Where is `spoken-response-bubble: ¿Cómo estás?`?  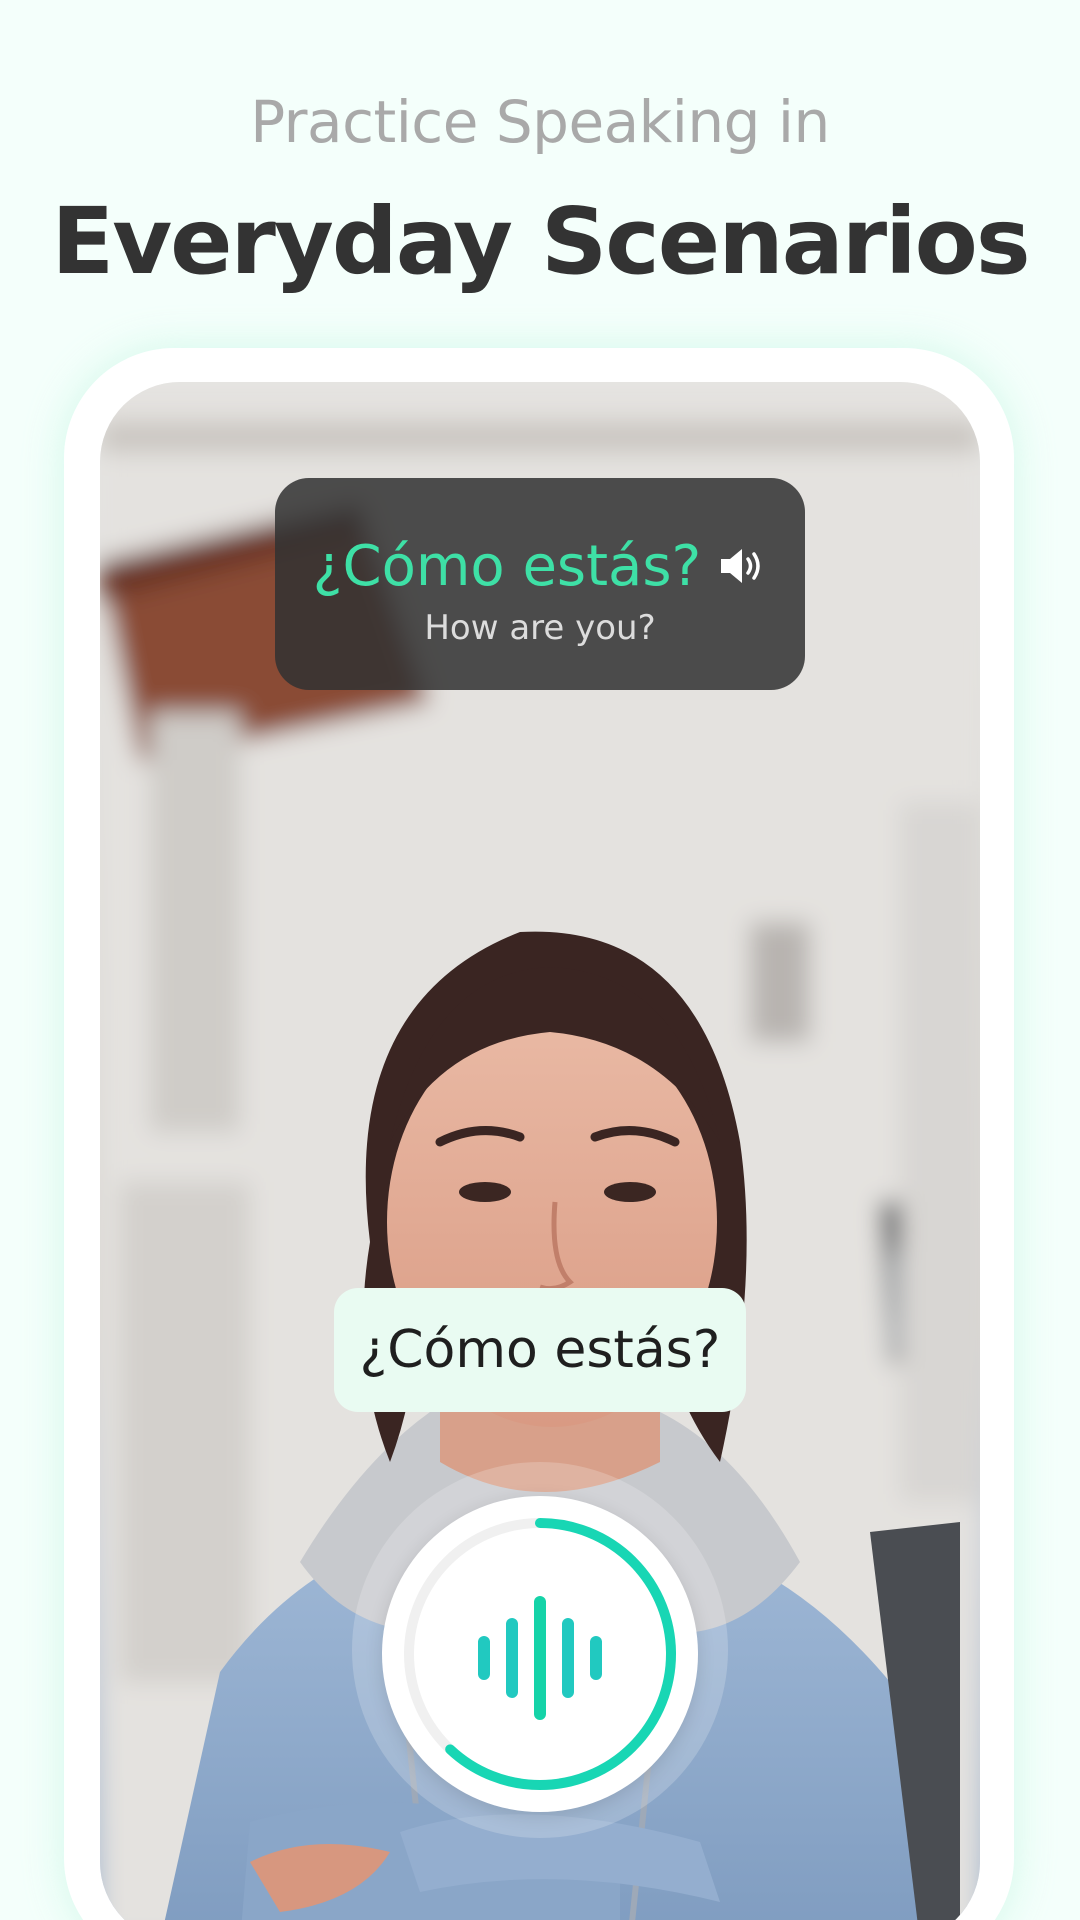 spoken-response-bubble: ¿Cómo estás? is located at coordinates (540, 1350).